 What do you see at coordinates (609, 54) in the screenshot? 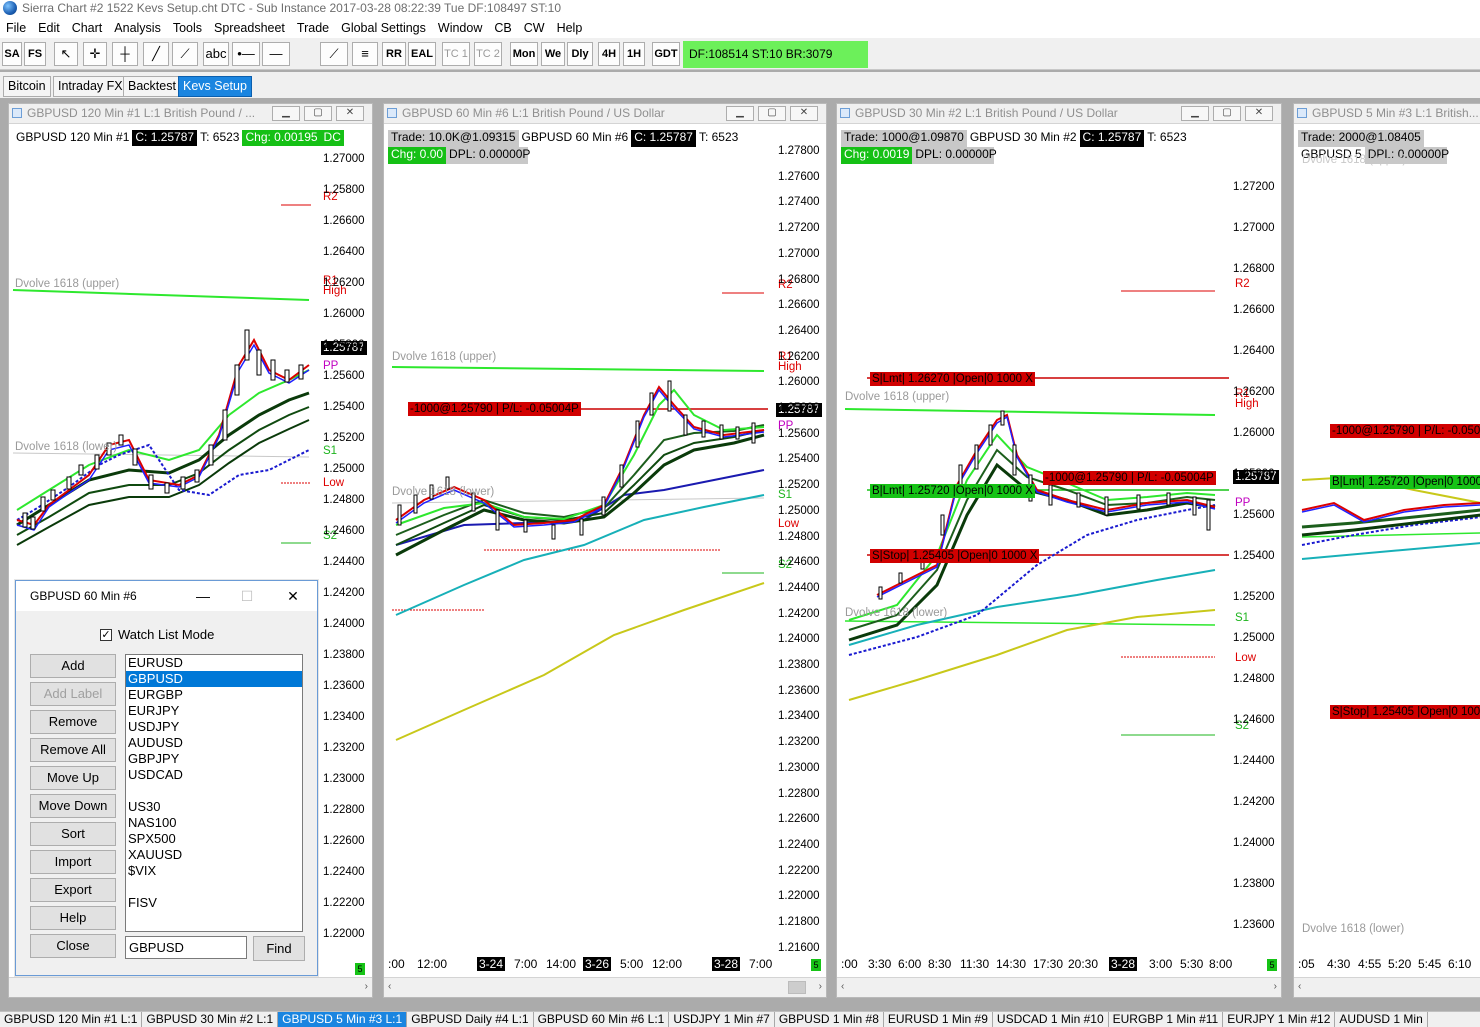
I see `4h-button: 4H` at bounding box center [609, 54].